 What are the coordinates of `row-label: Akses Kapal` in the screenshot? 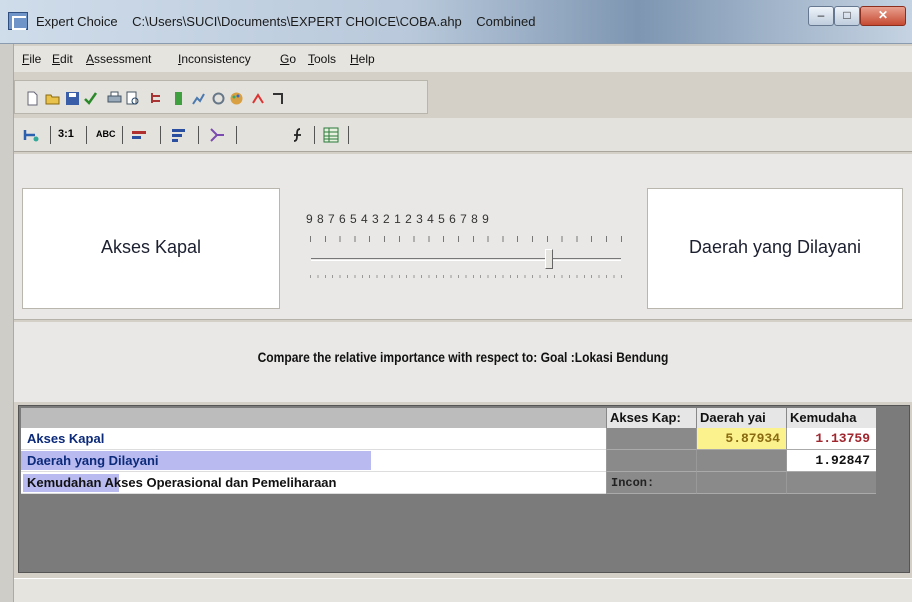 It's located at (66, 438).